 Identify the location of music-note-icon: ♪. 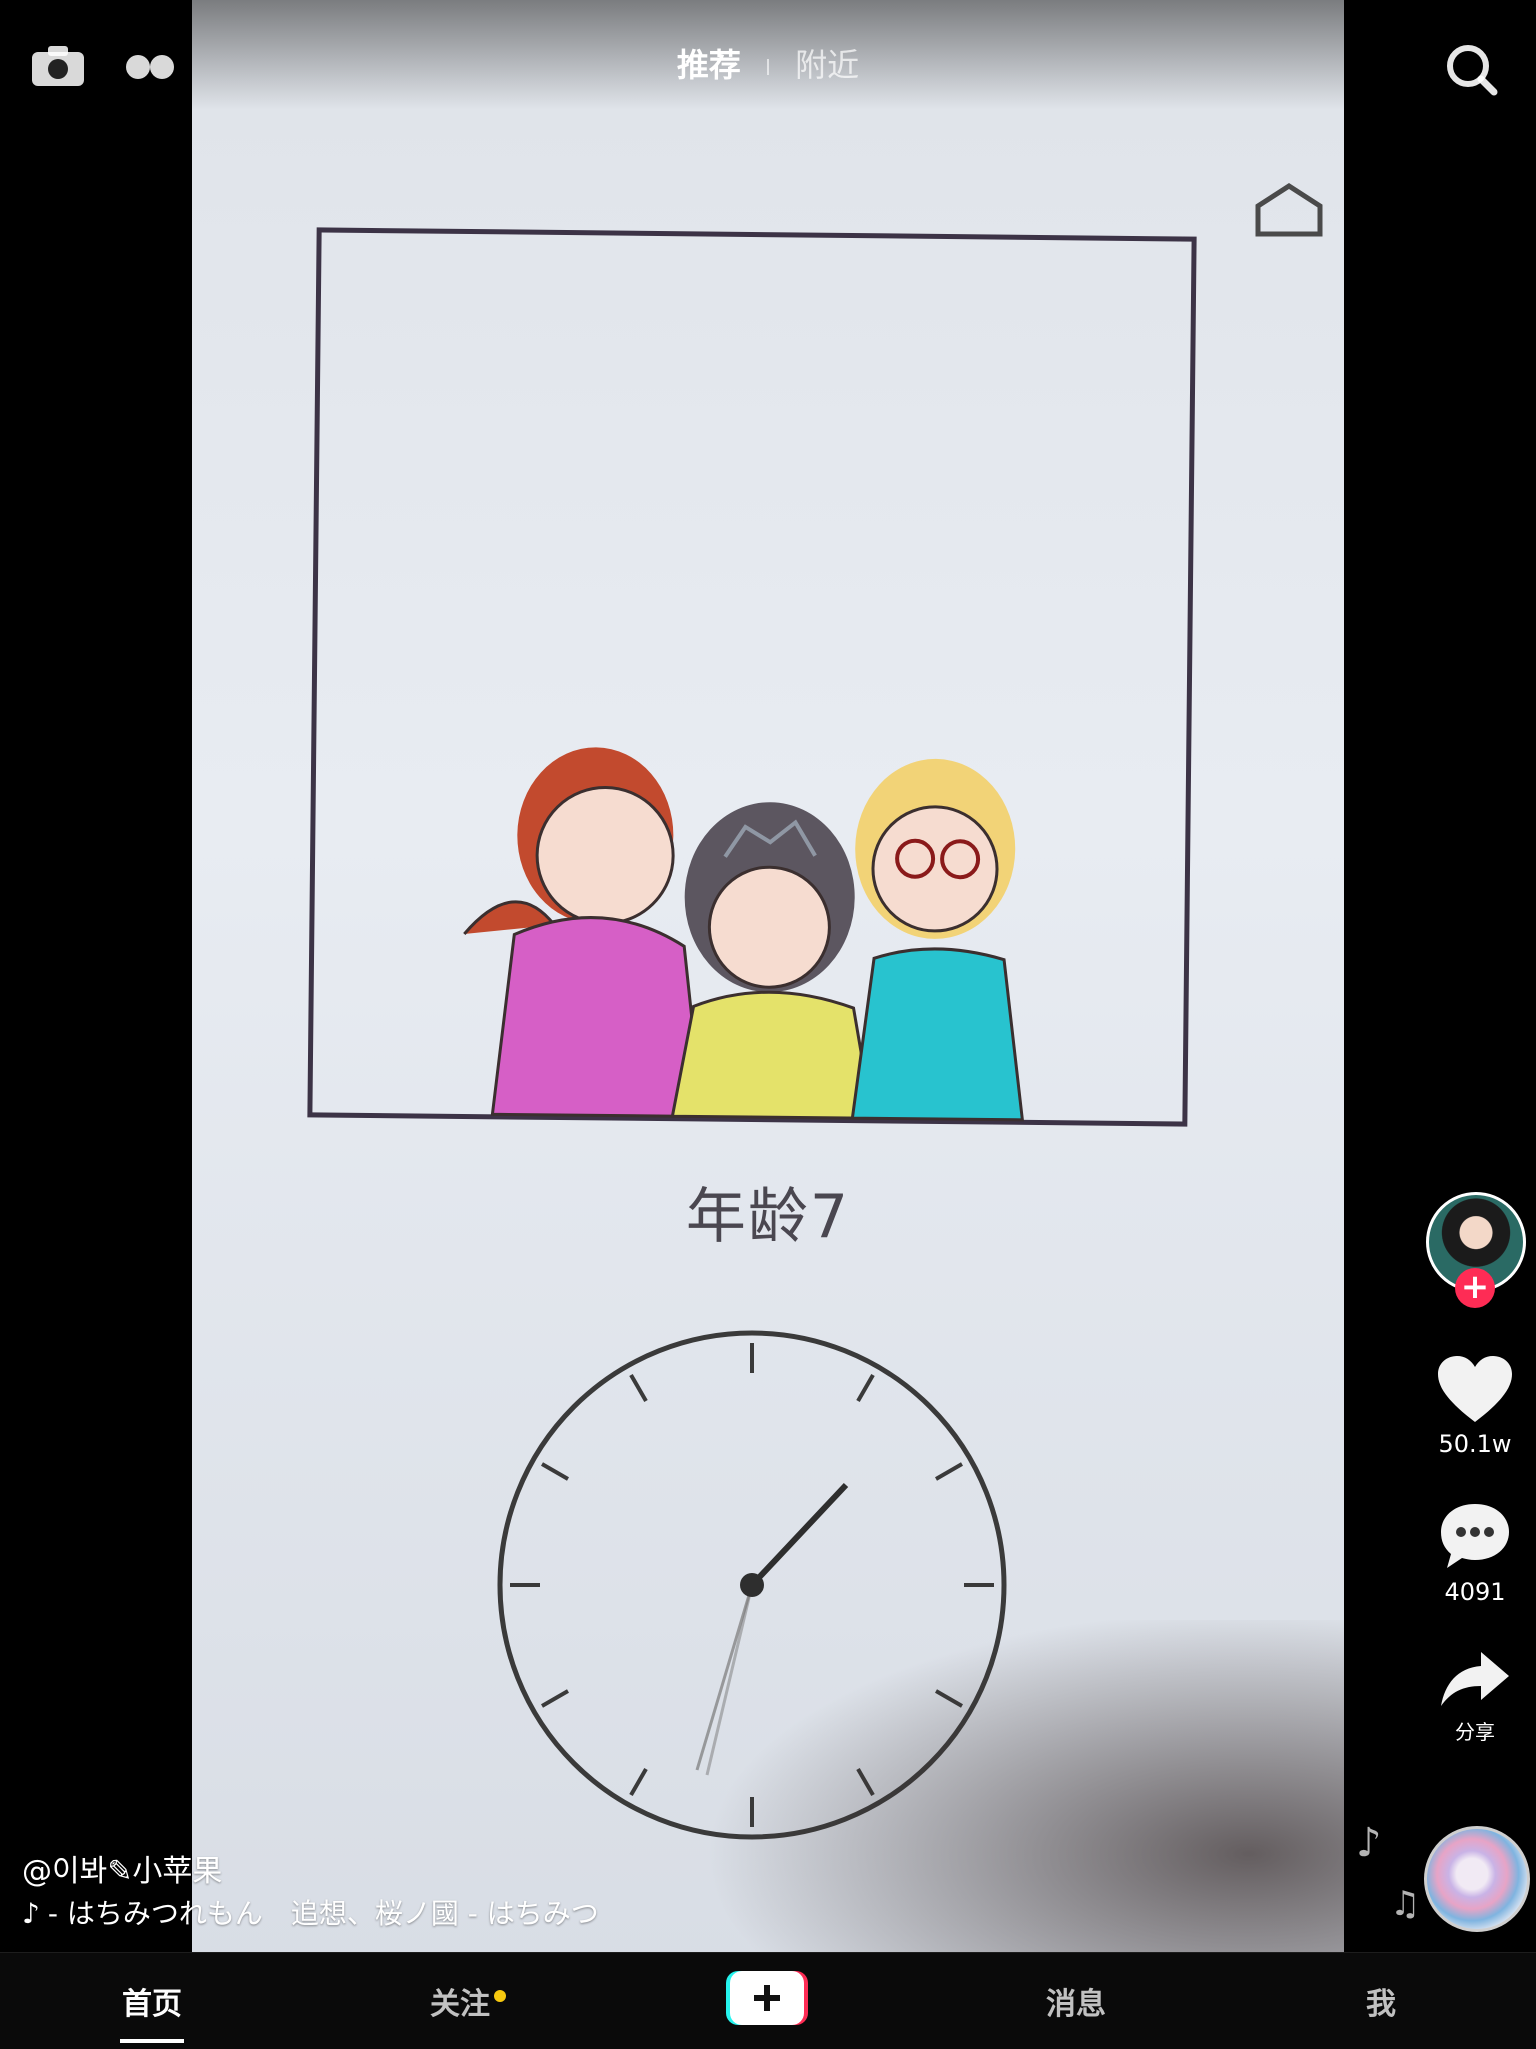
(1369, 1843).